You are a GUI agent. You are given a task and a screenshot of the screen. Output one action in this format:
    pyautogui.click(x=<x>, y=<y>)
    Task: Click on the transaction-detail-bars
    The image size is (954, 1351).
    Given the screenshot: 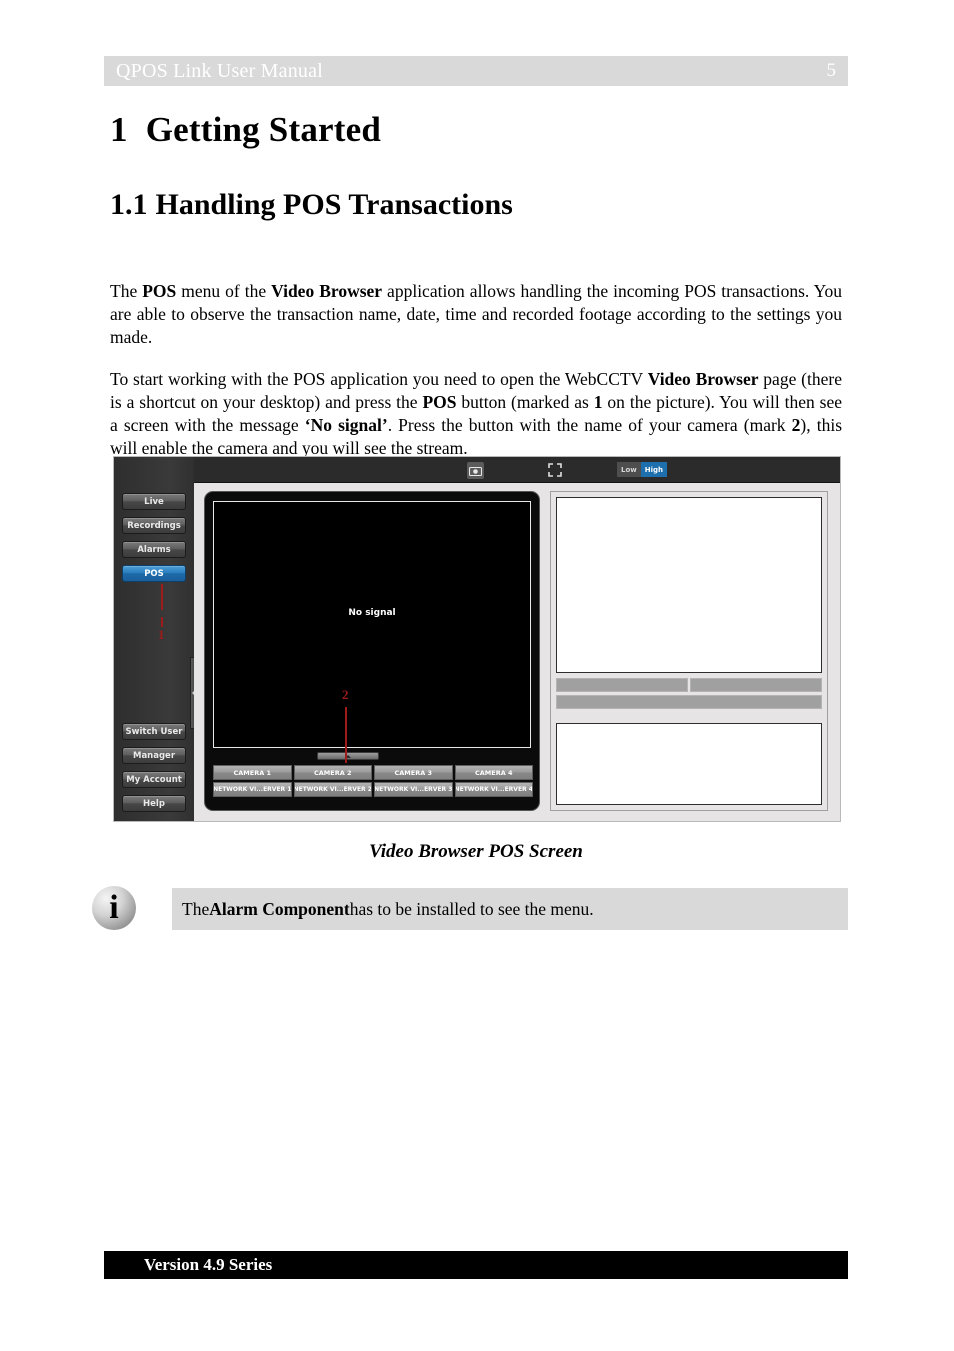 What is the action you would take?
    pyautogui.click(x=689, y=695)
    